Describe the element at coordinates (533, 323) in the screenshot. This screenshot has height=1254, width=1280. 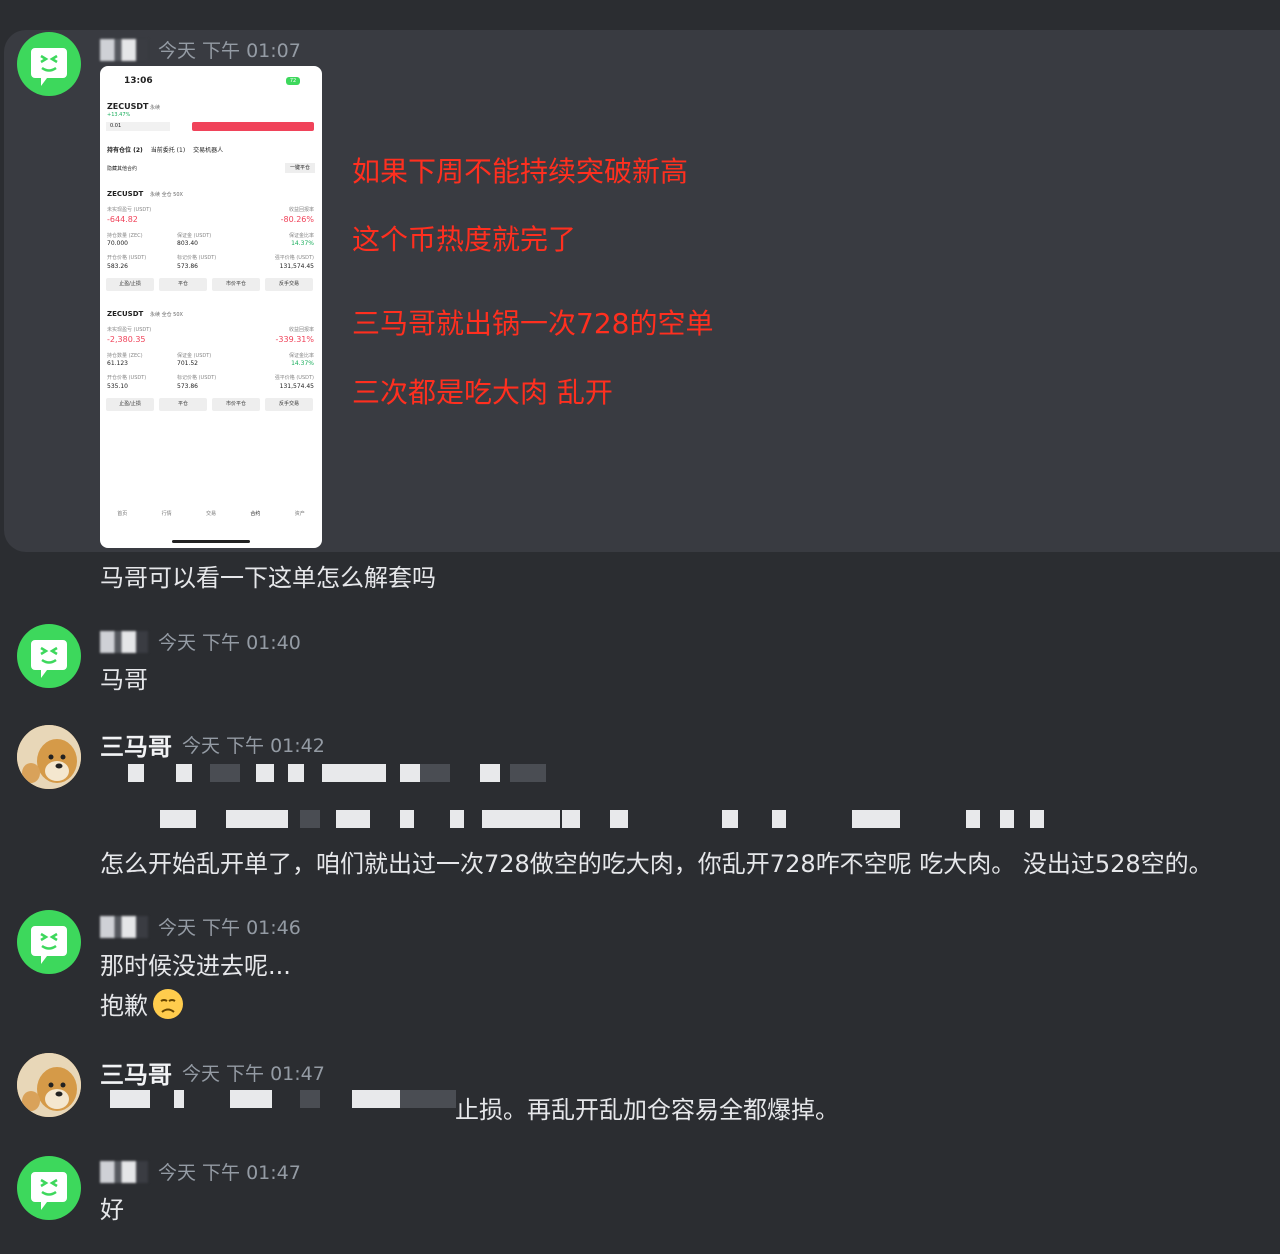
I see `annotation-line: 三马哥就出锅一次728的空单` at that location.